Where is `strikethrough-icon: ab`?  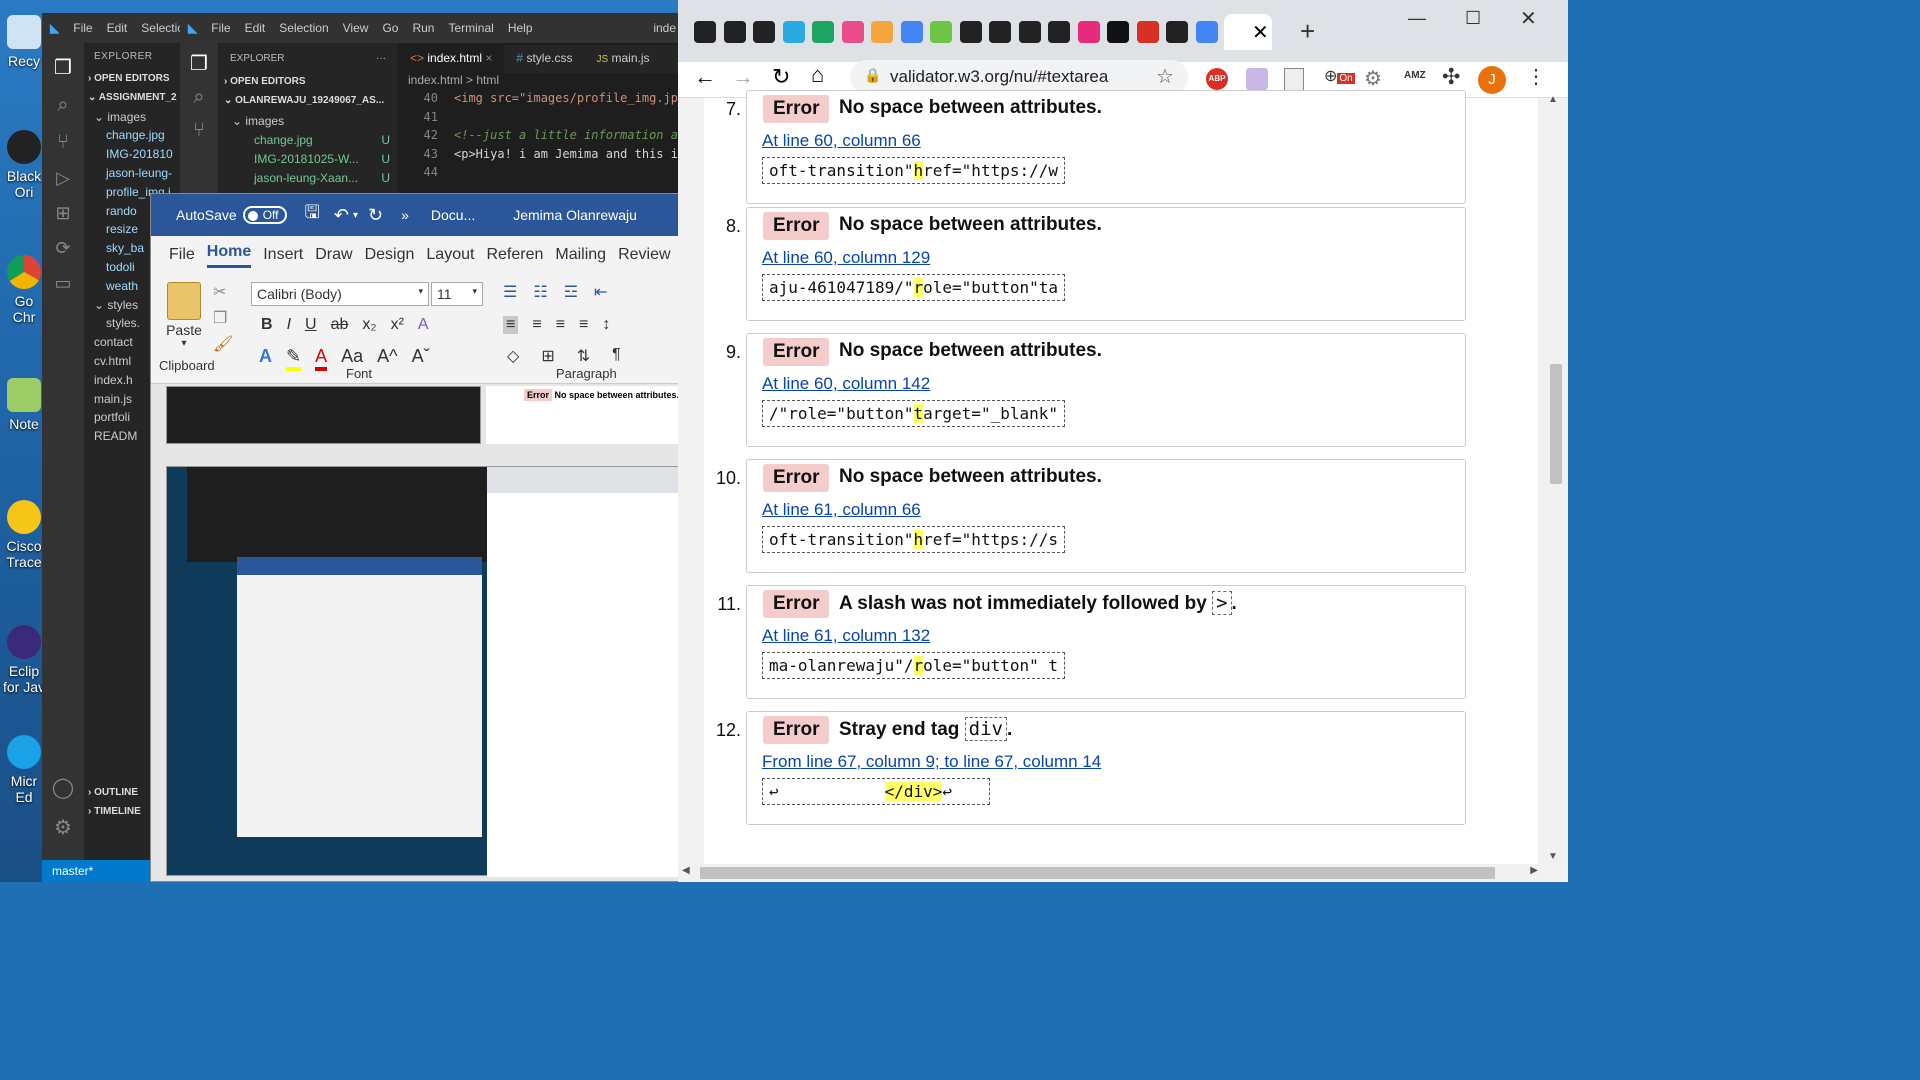
strikethrough-icon: ab is located at coordinates (340, 325).